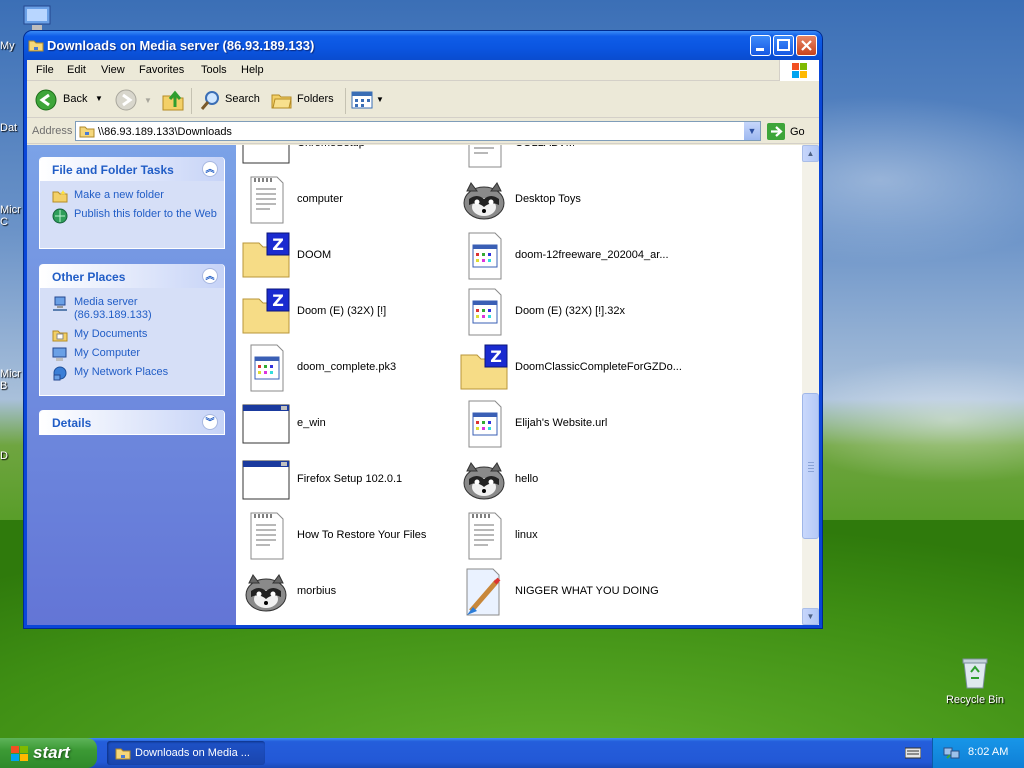 The width and height of the screenshot is (1024, 768). I want to click on file-item: Z Doom (E) (32X) [!], so click(350, 312).